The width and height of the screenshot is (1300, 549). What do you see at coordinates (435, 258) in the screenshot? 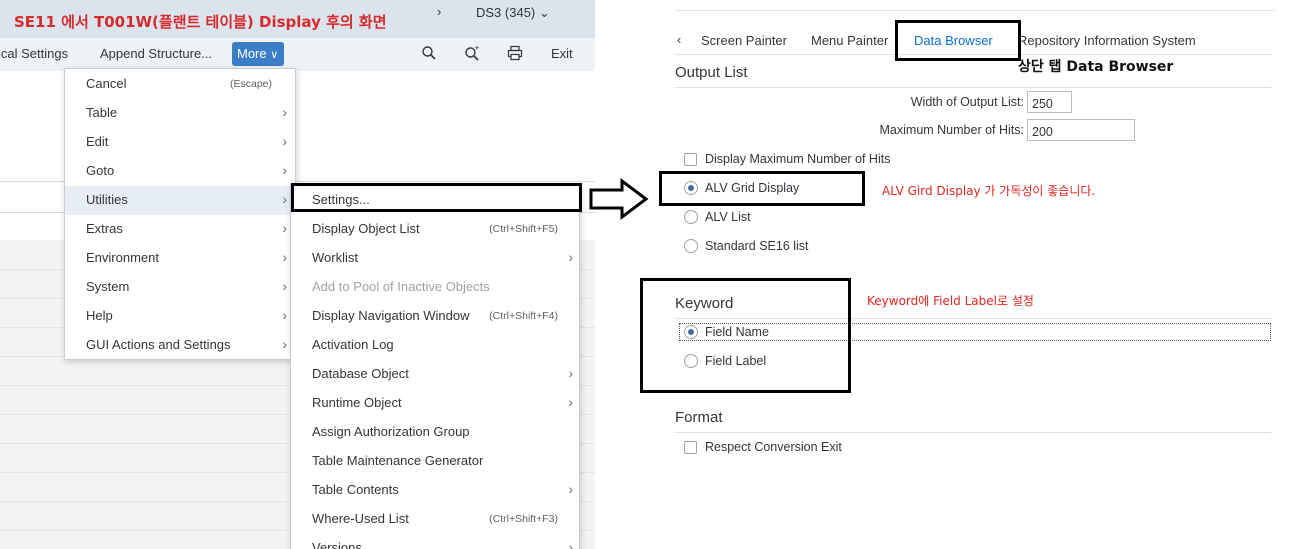
I see `menu-item-worklist: Worklist ›` at bounding box center [435, 258].